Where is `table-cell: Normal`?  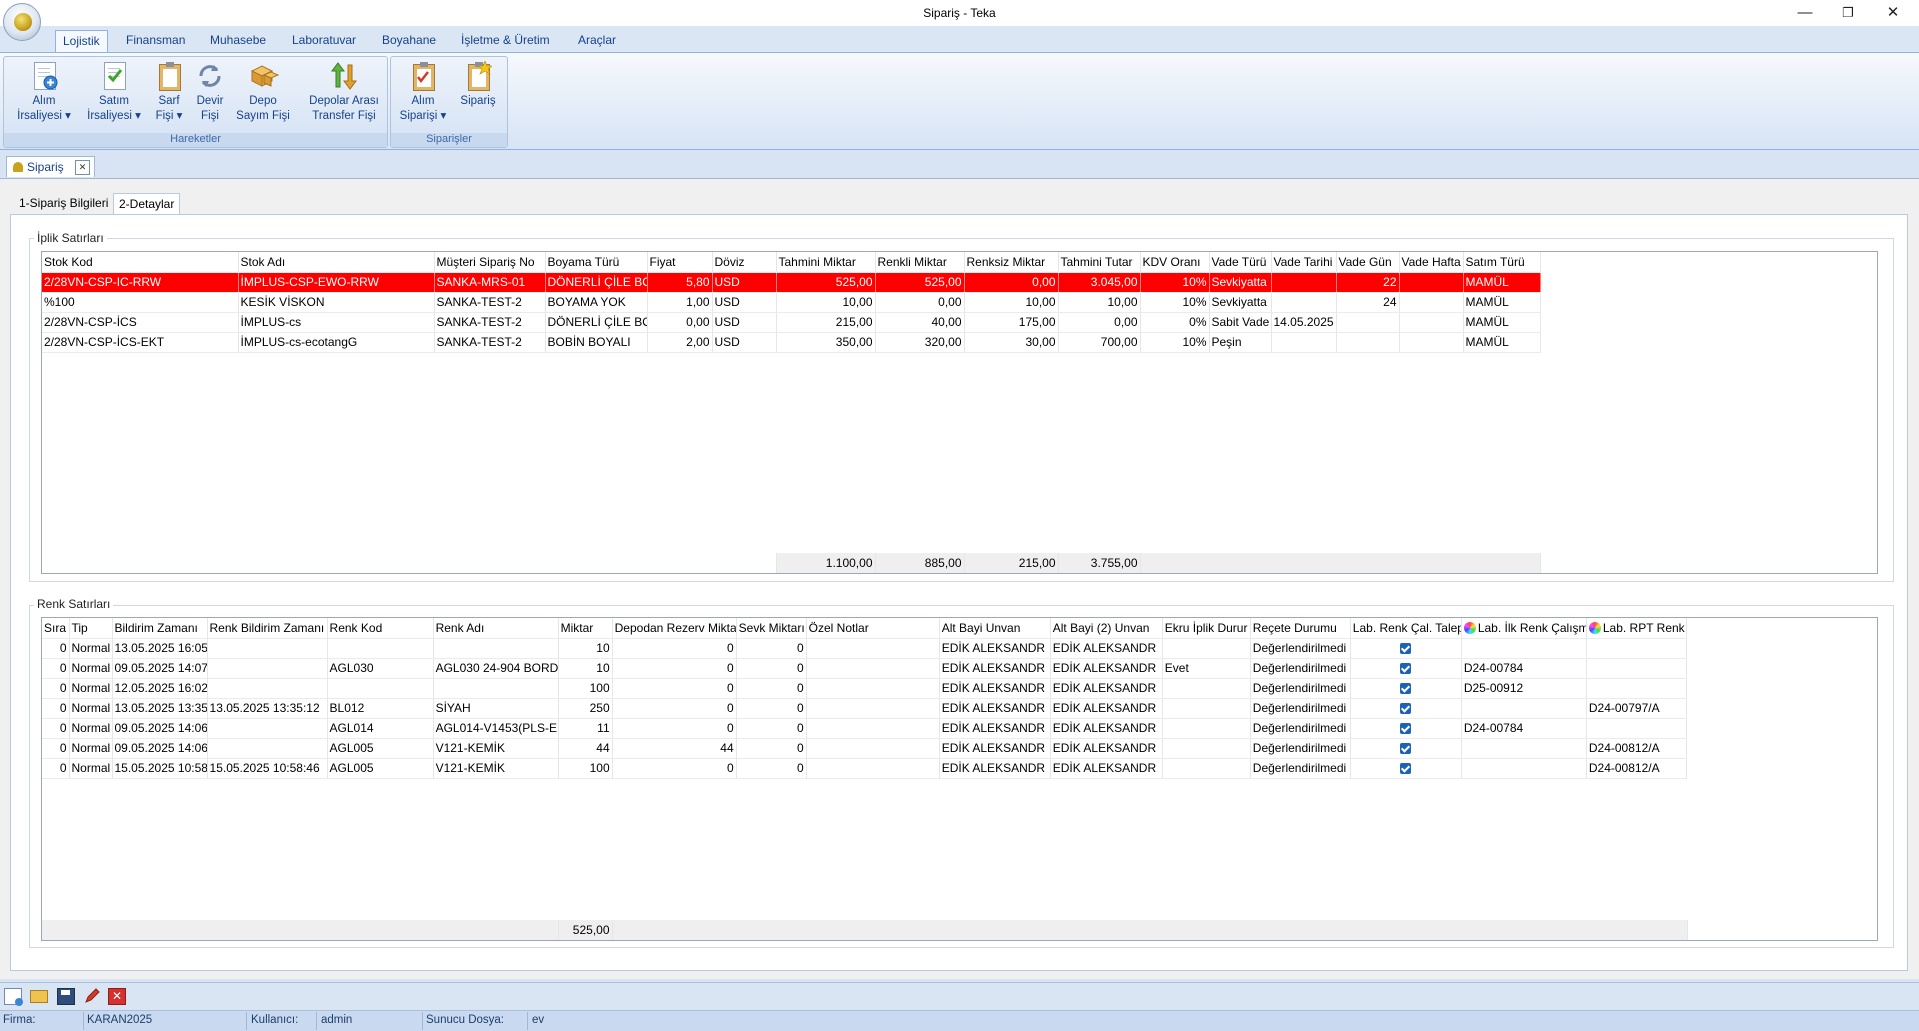
table-cell: Normal is located at coordinates (91, 708).